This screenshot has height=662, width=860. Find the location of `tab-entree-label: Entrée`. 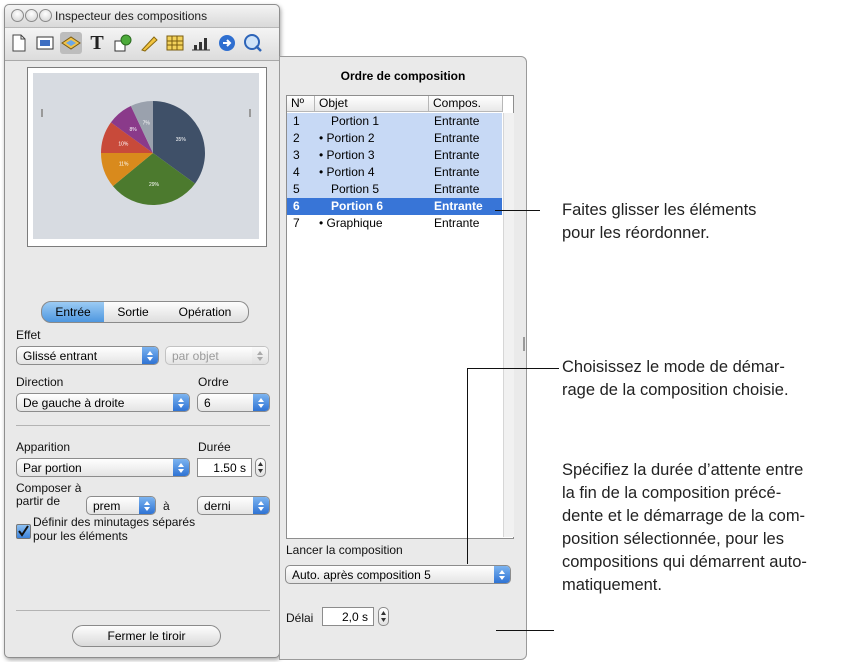

tab-entree-label: Entrée is located at coordinates (73, 312).